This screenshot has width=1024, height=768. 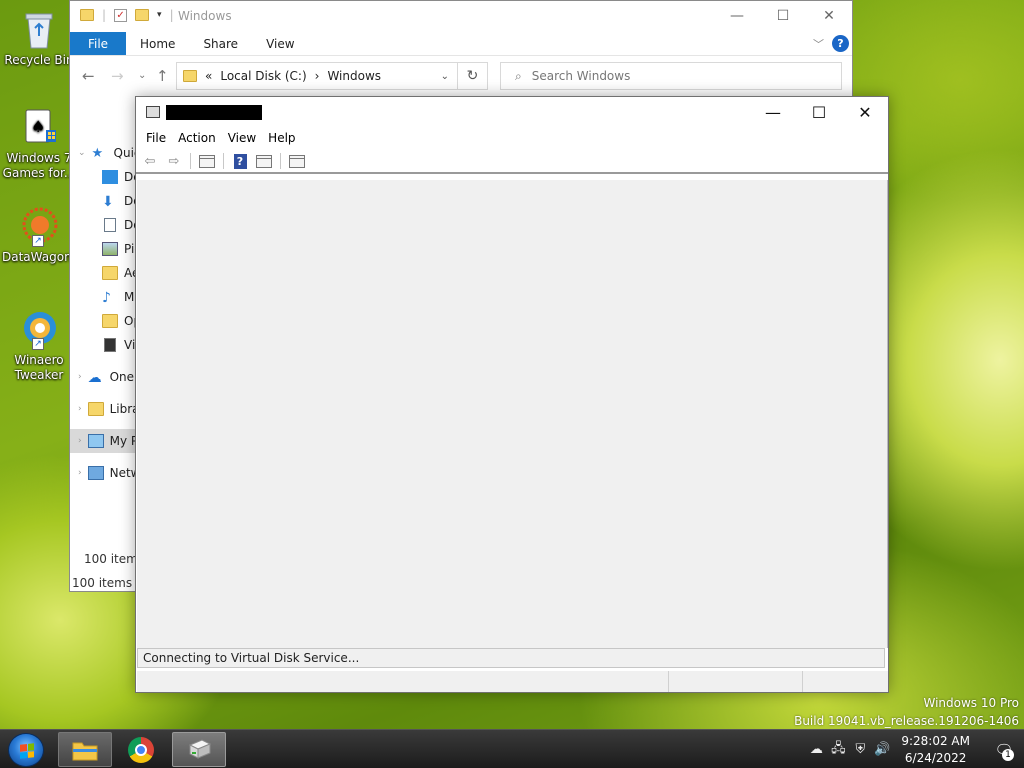 I want to click on taskbar-chrome, so click(x=141, y=749).